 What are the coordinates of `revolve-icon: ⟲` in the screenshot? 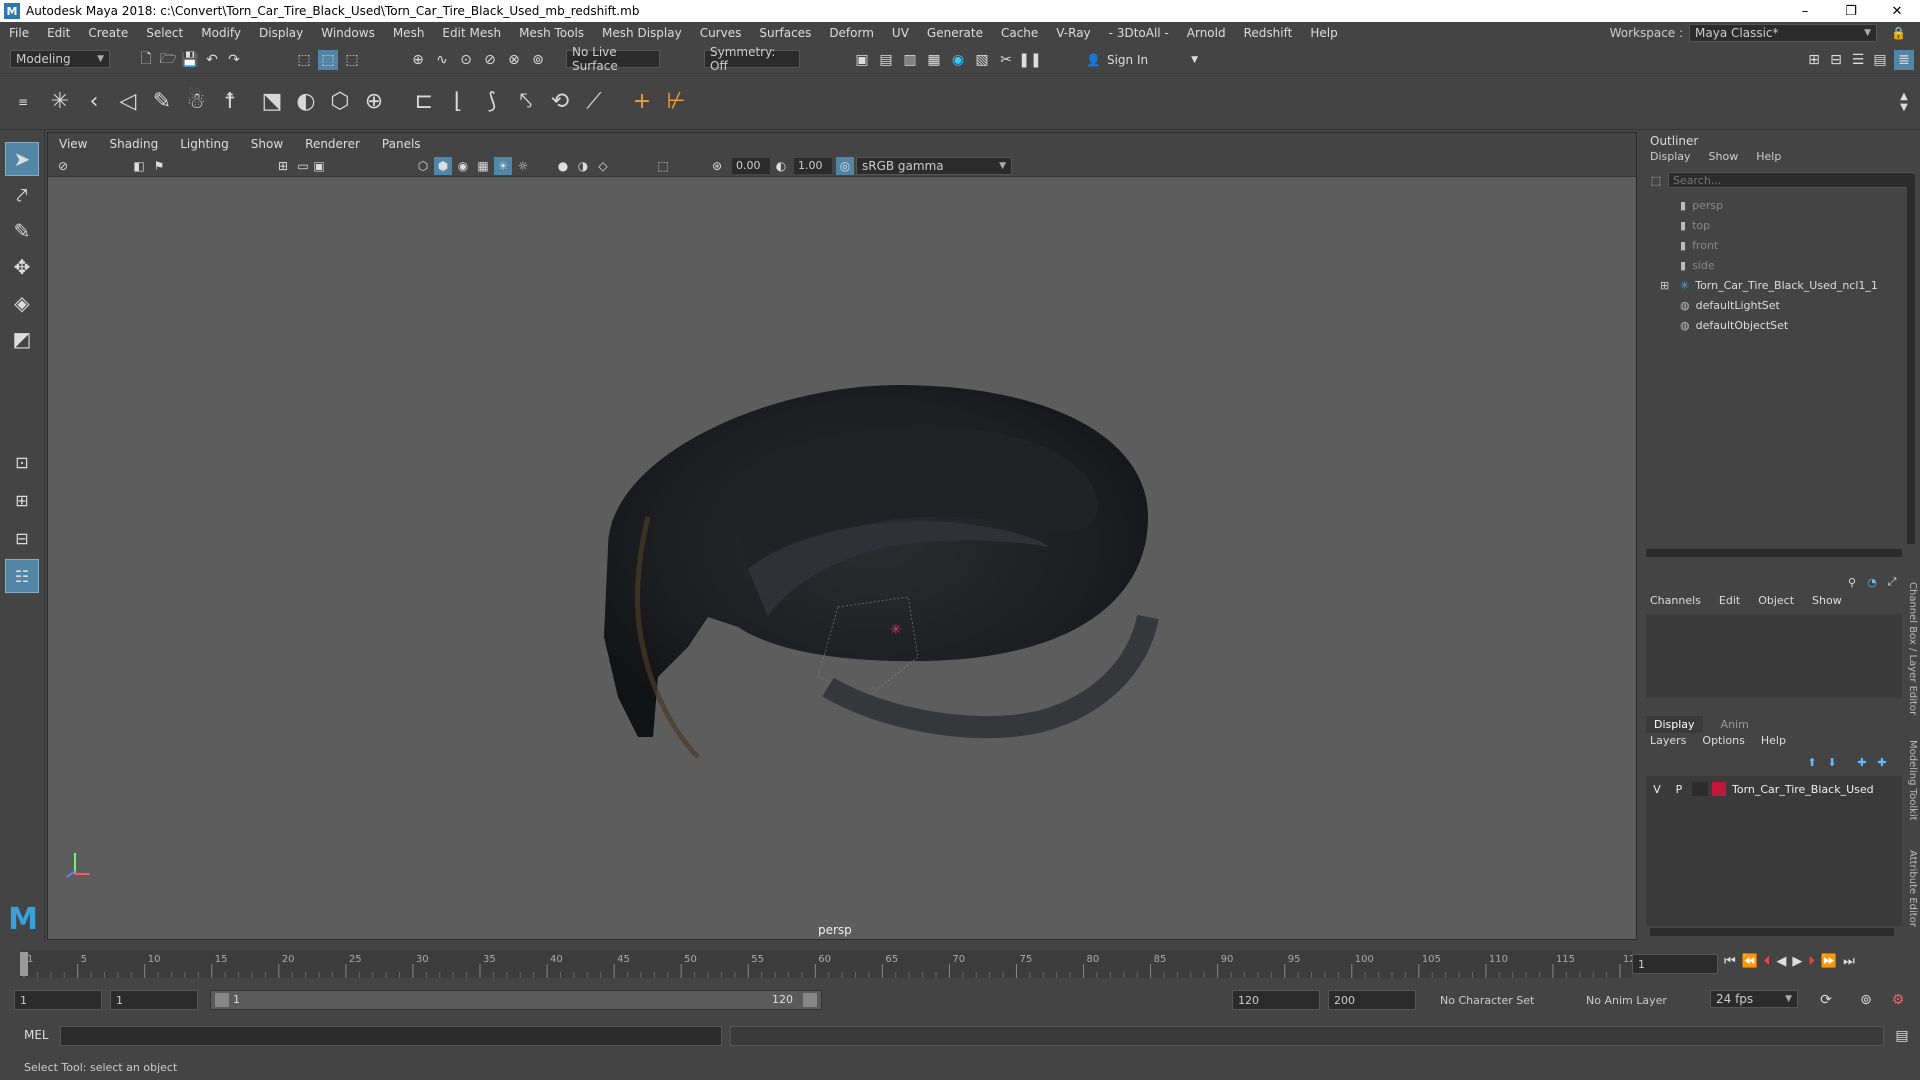 It's located at (560, 101).